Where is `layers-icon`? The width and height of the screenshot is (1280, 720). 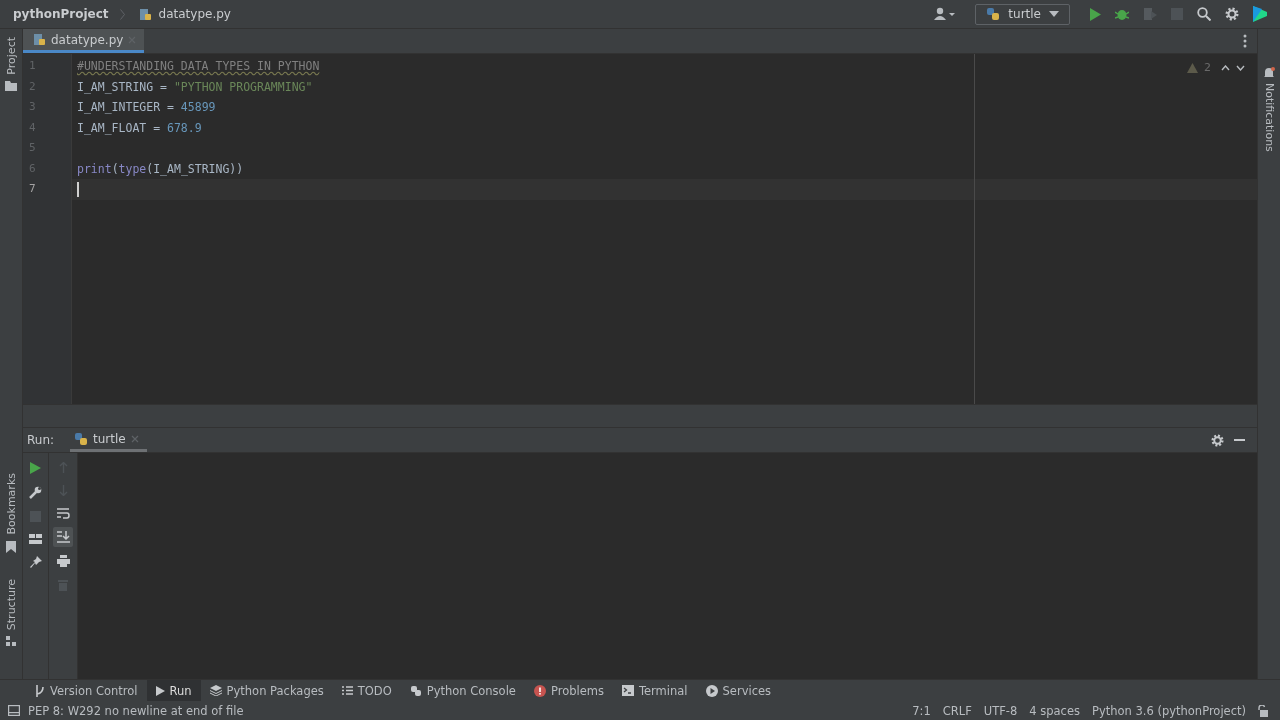
layers-icon is located at coordinates (215, 690).